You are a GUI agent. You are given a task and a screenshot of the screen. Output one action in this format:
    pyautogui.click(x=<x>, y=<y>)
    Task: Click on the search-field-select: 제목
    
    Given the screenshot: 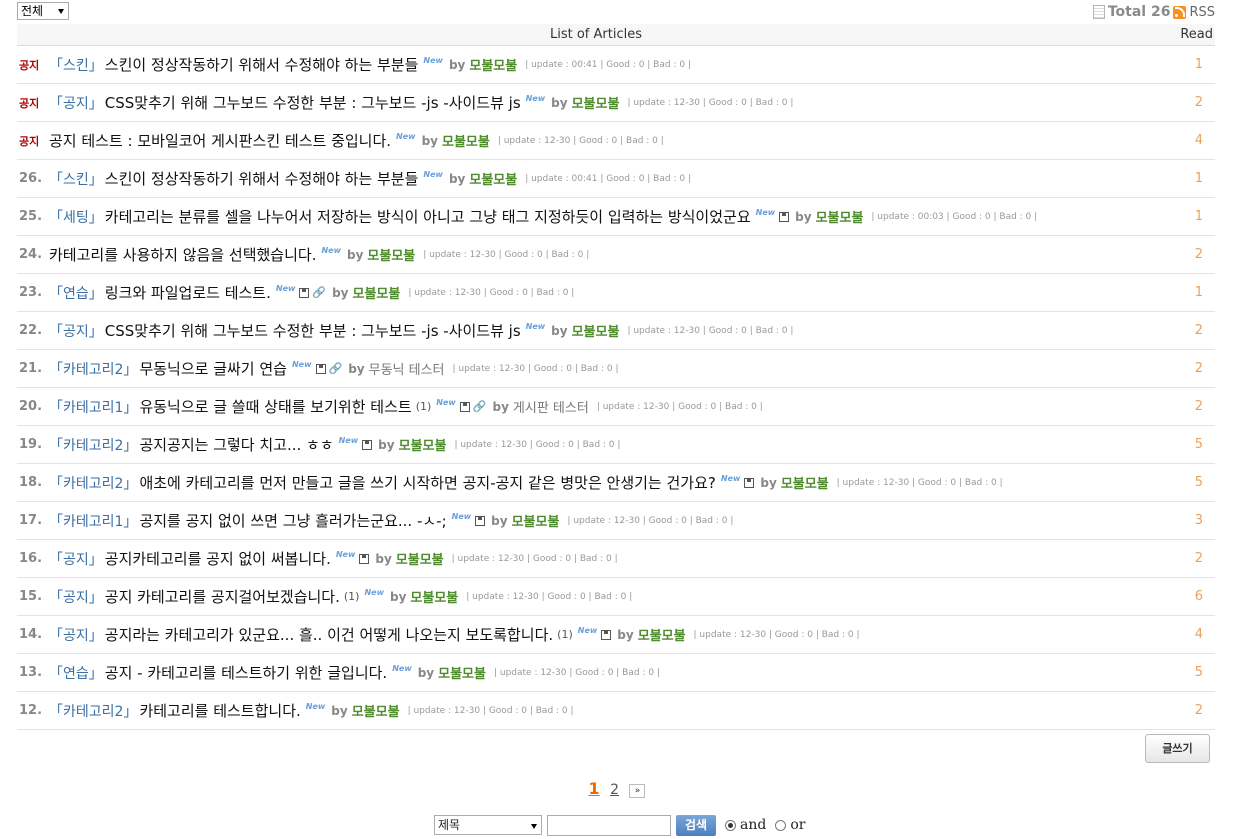 What is the action you would take?
    pyautogui.click(x=488, y=825)
    